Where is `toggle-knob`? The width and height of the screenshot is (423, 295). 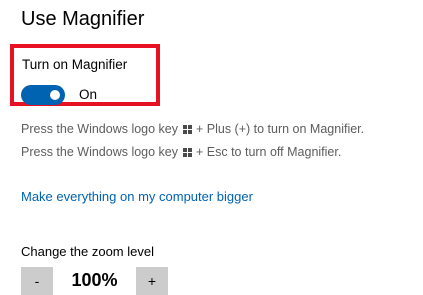
toggle-knob is located at coordinates (55, 95).